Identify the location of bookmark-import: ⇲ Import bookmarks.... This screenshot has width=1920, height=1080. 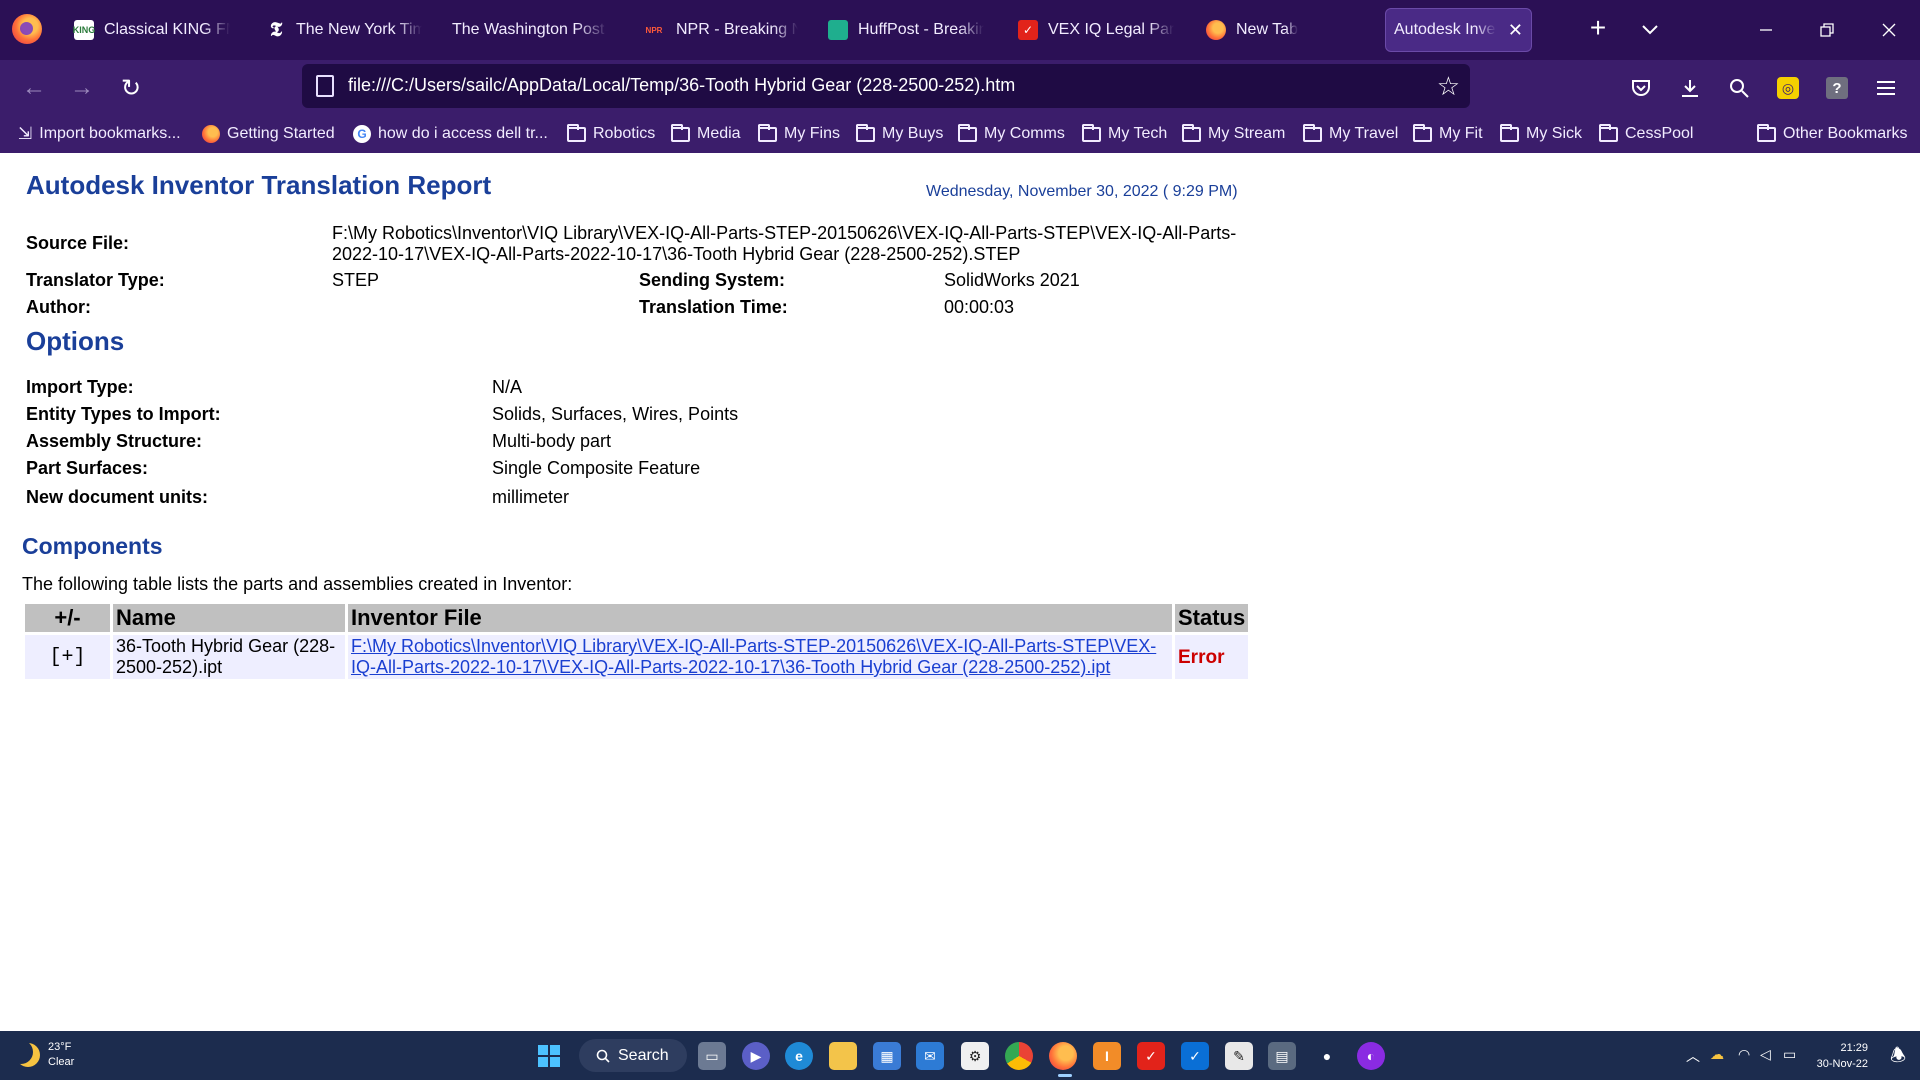
(99, 134).